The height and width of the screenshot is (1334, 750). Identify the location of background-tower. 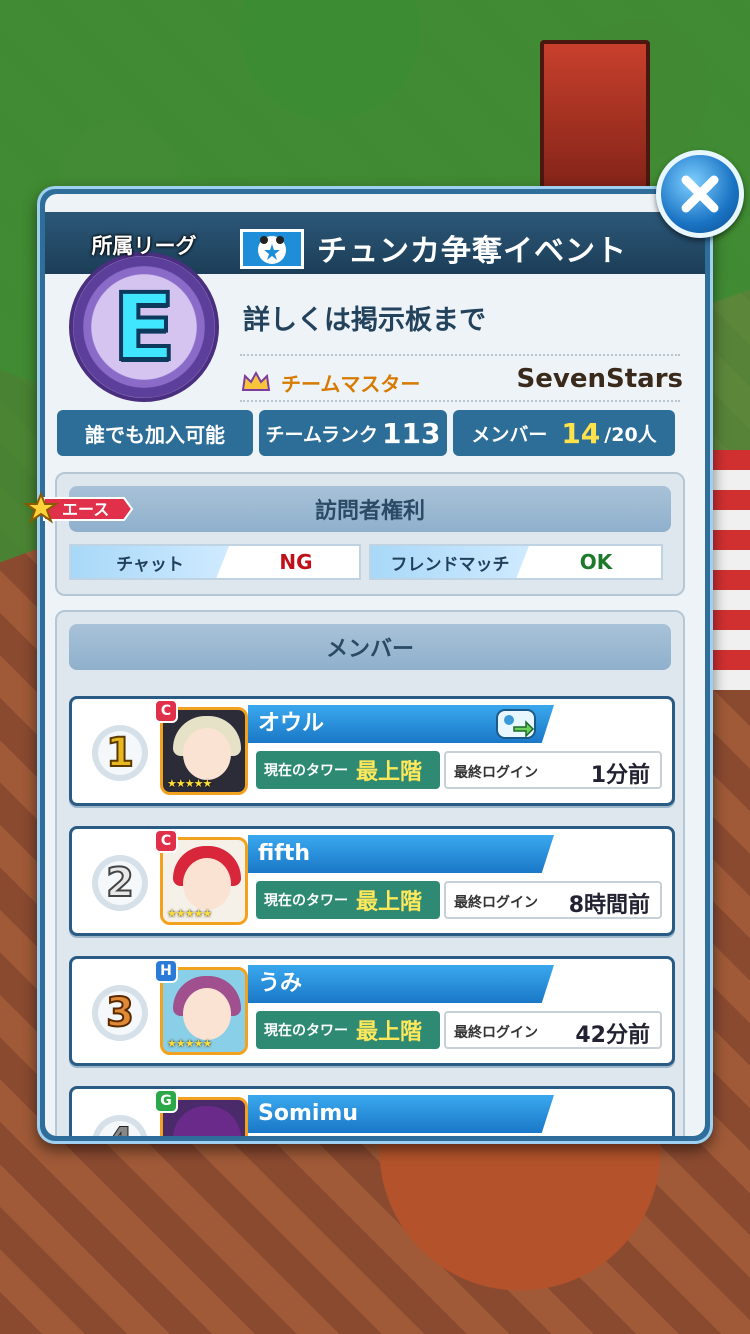
(595, 125).